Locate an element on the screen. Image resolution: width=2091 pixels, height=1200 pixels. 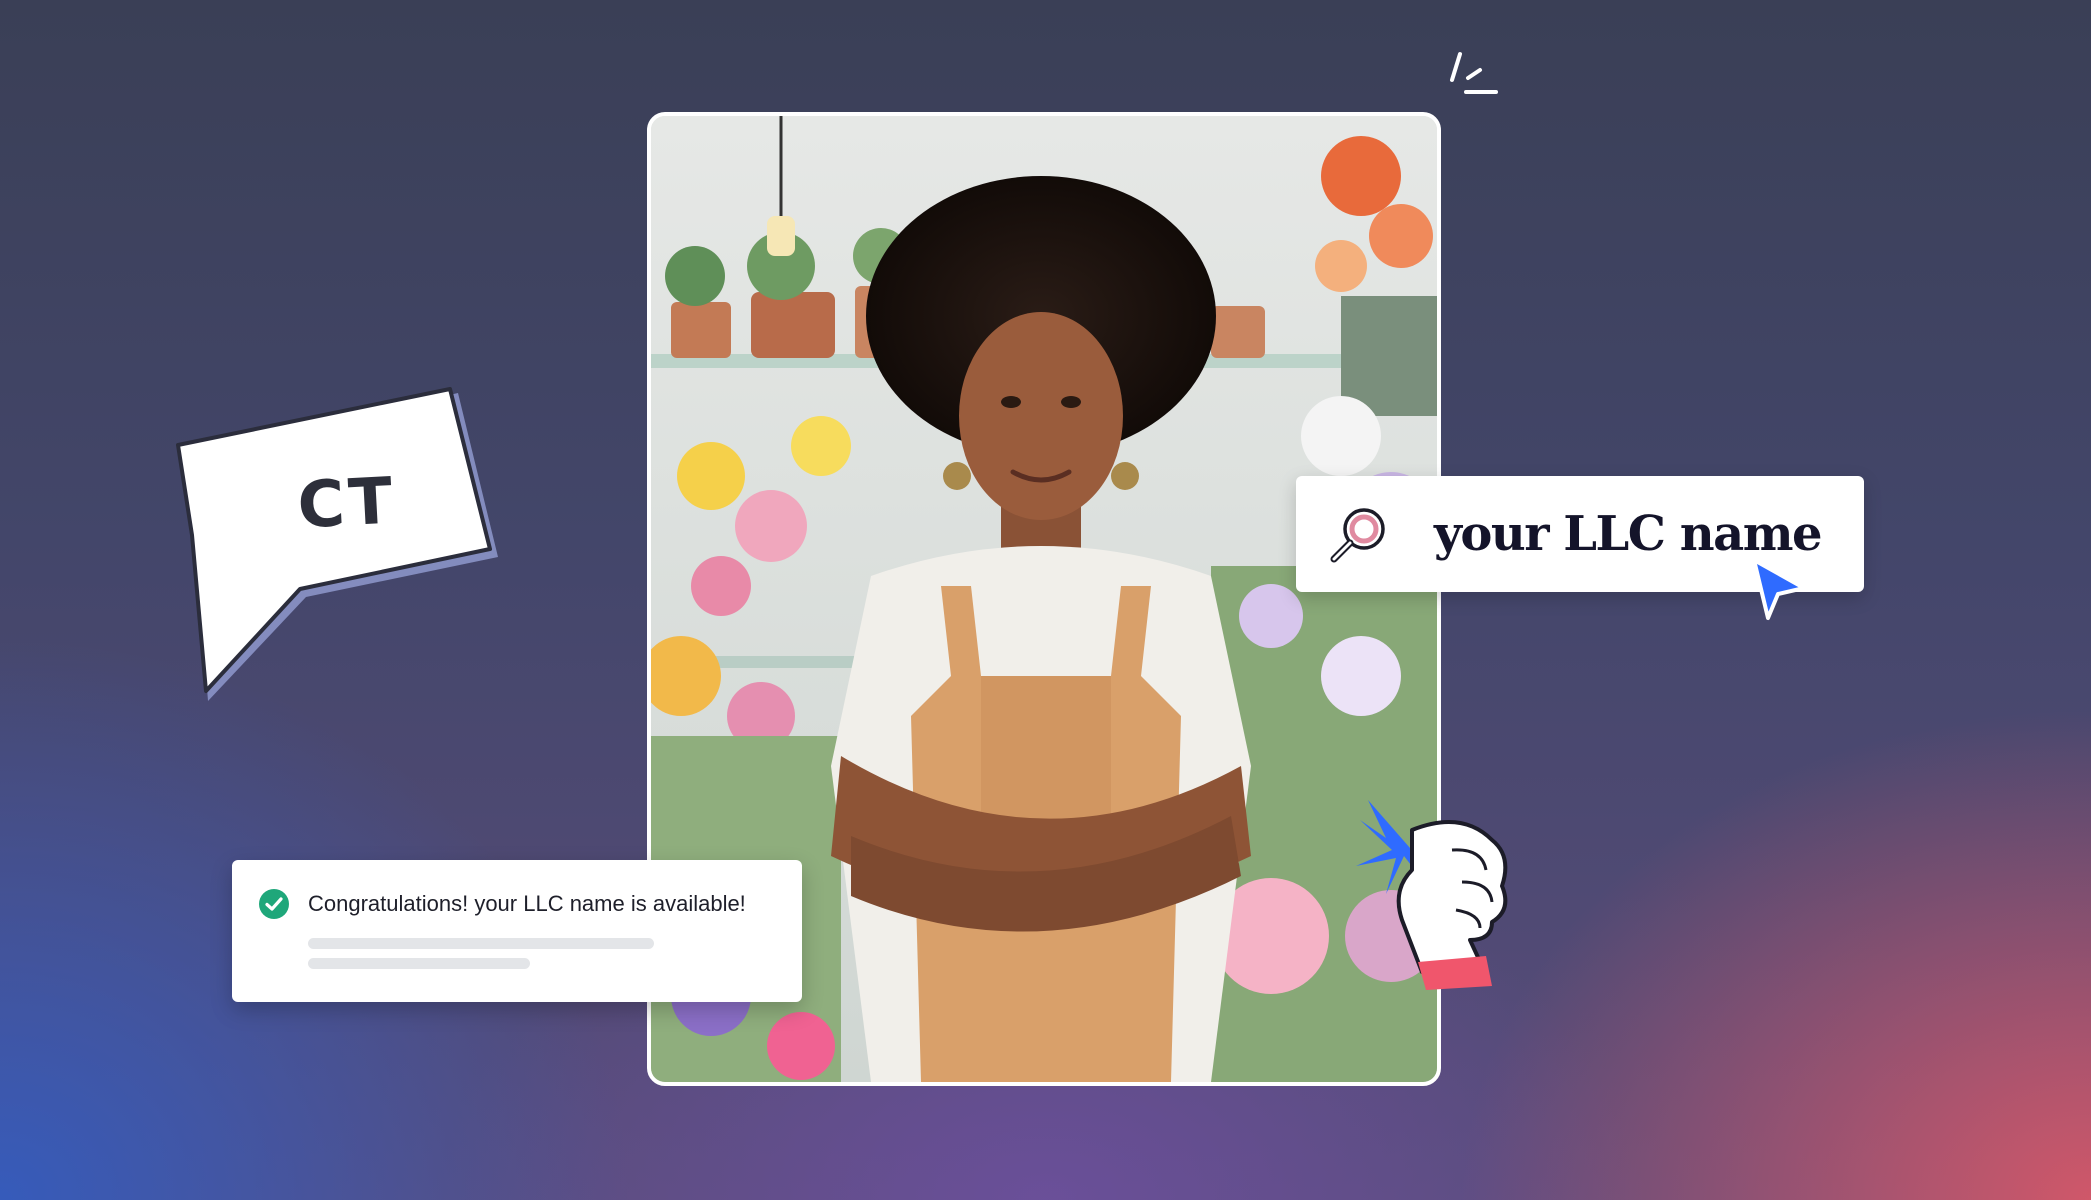
sparkle-lines-icon is located at coordinates (1474, 73).